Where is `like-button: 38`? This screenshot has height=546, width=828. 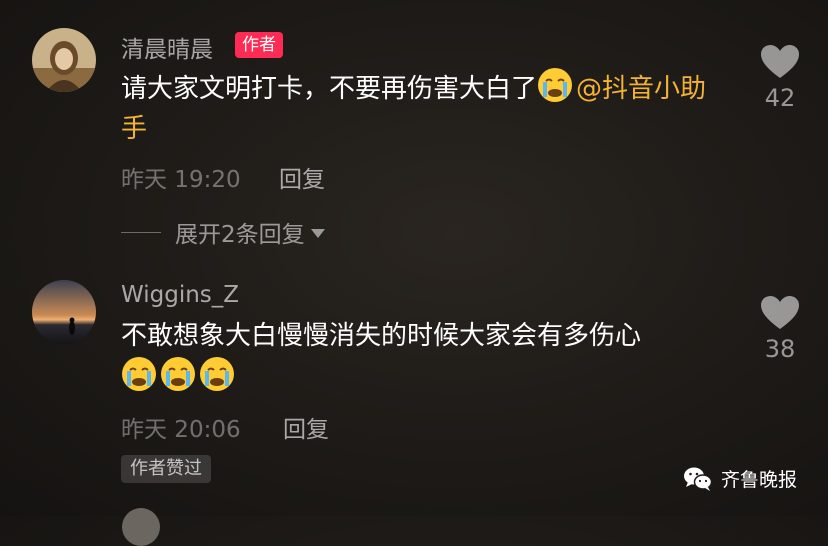 like-button: 38 is located at coordinates (780, 329).